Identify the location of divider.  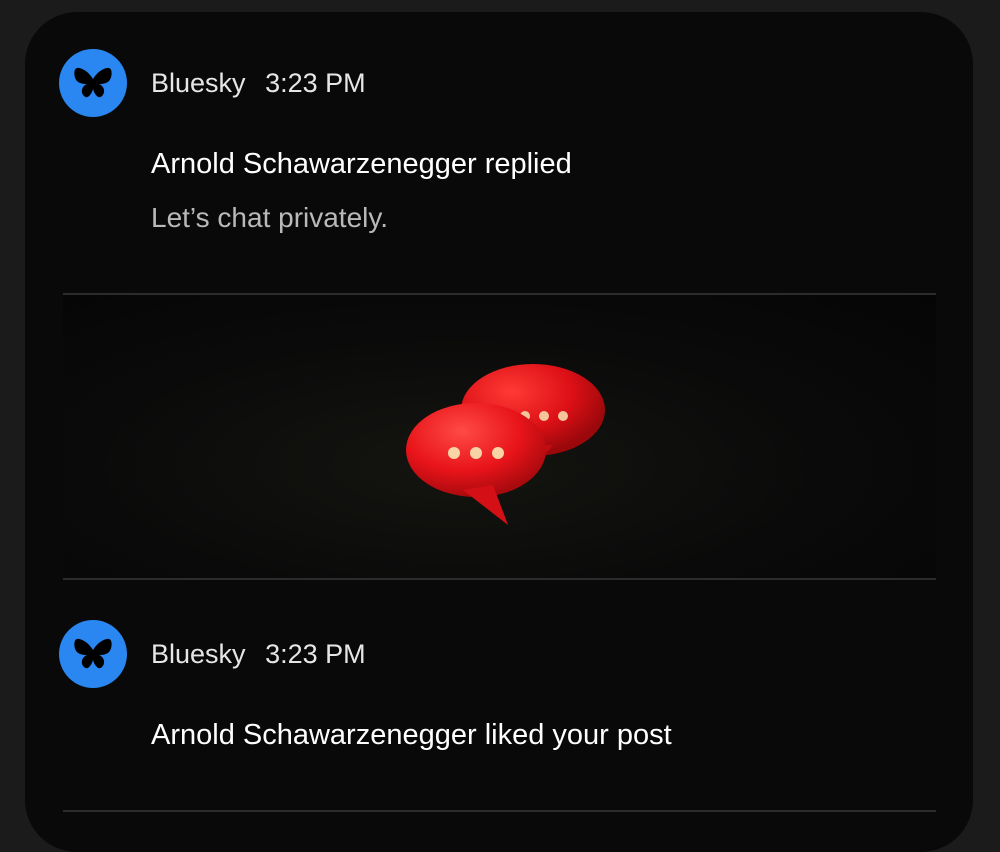
(499, 811).